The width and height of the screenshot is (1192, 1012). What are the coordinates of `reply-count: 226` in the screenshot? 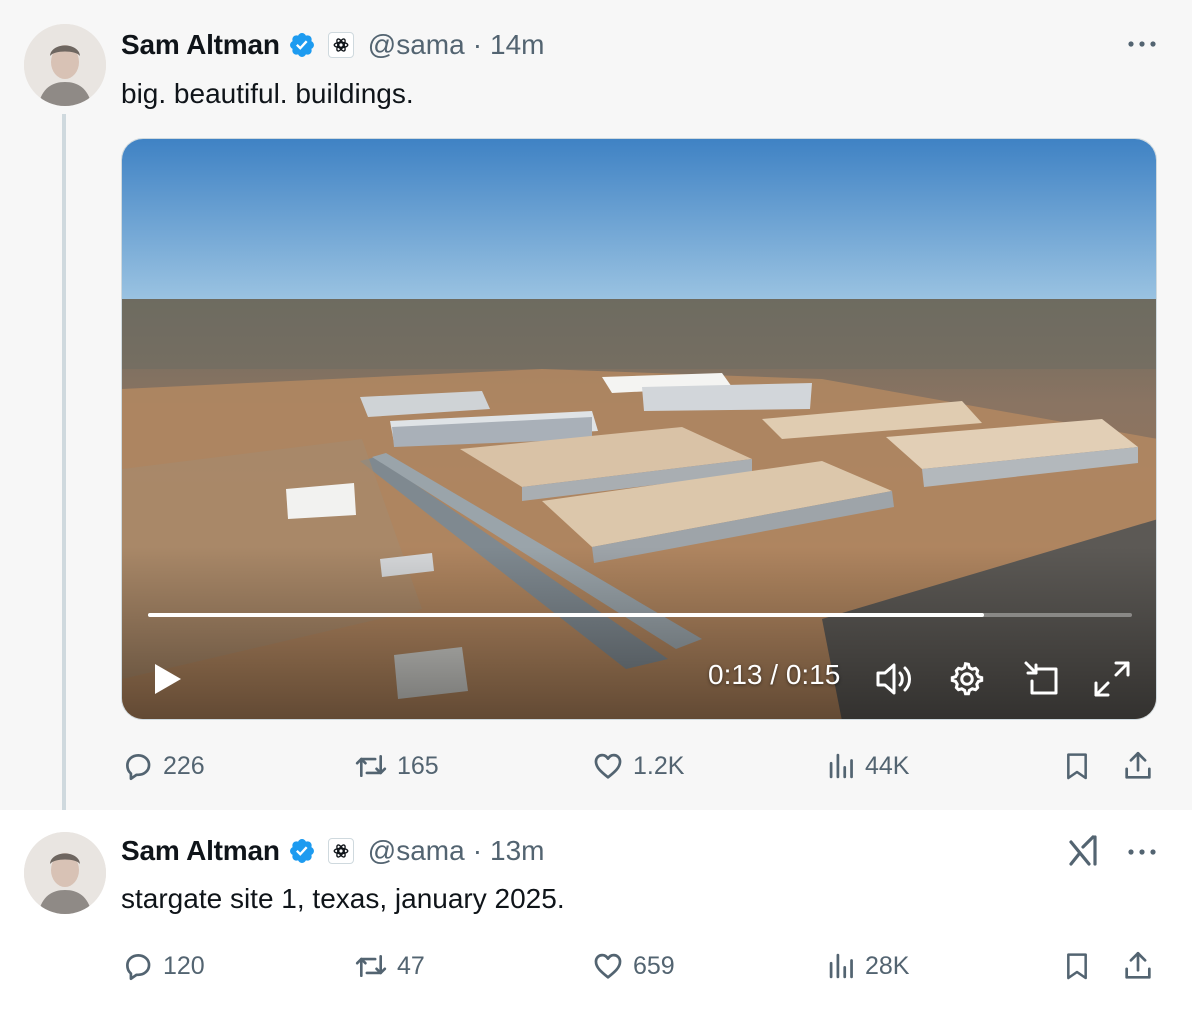 It's located at (184, 765).